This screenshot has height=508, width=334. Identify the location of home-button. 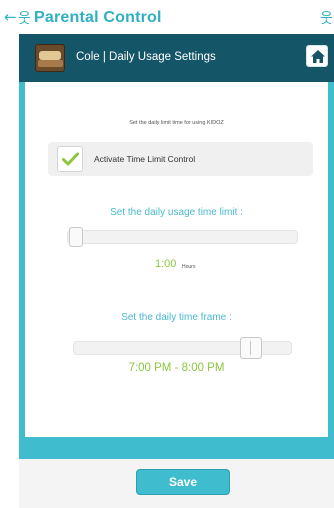
(317, 56).